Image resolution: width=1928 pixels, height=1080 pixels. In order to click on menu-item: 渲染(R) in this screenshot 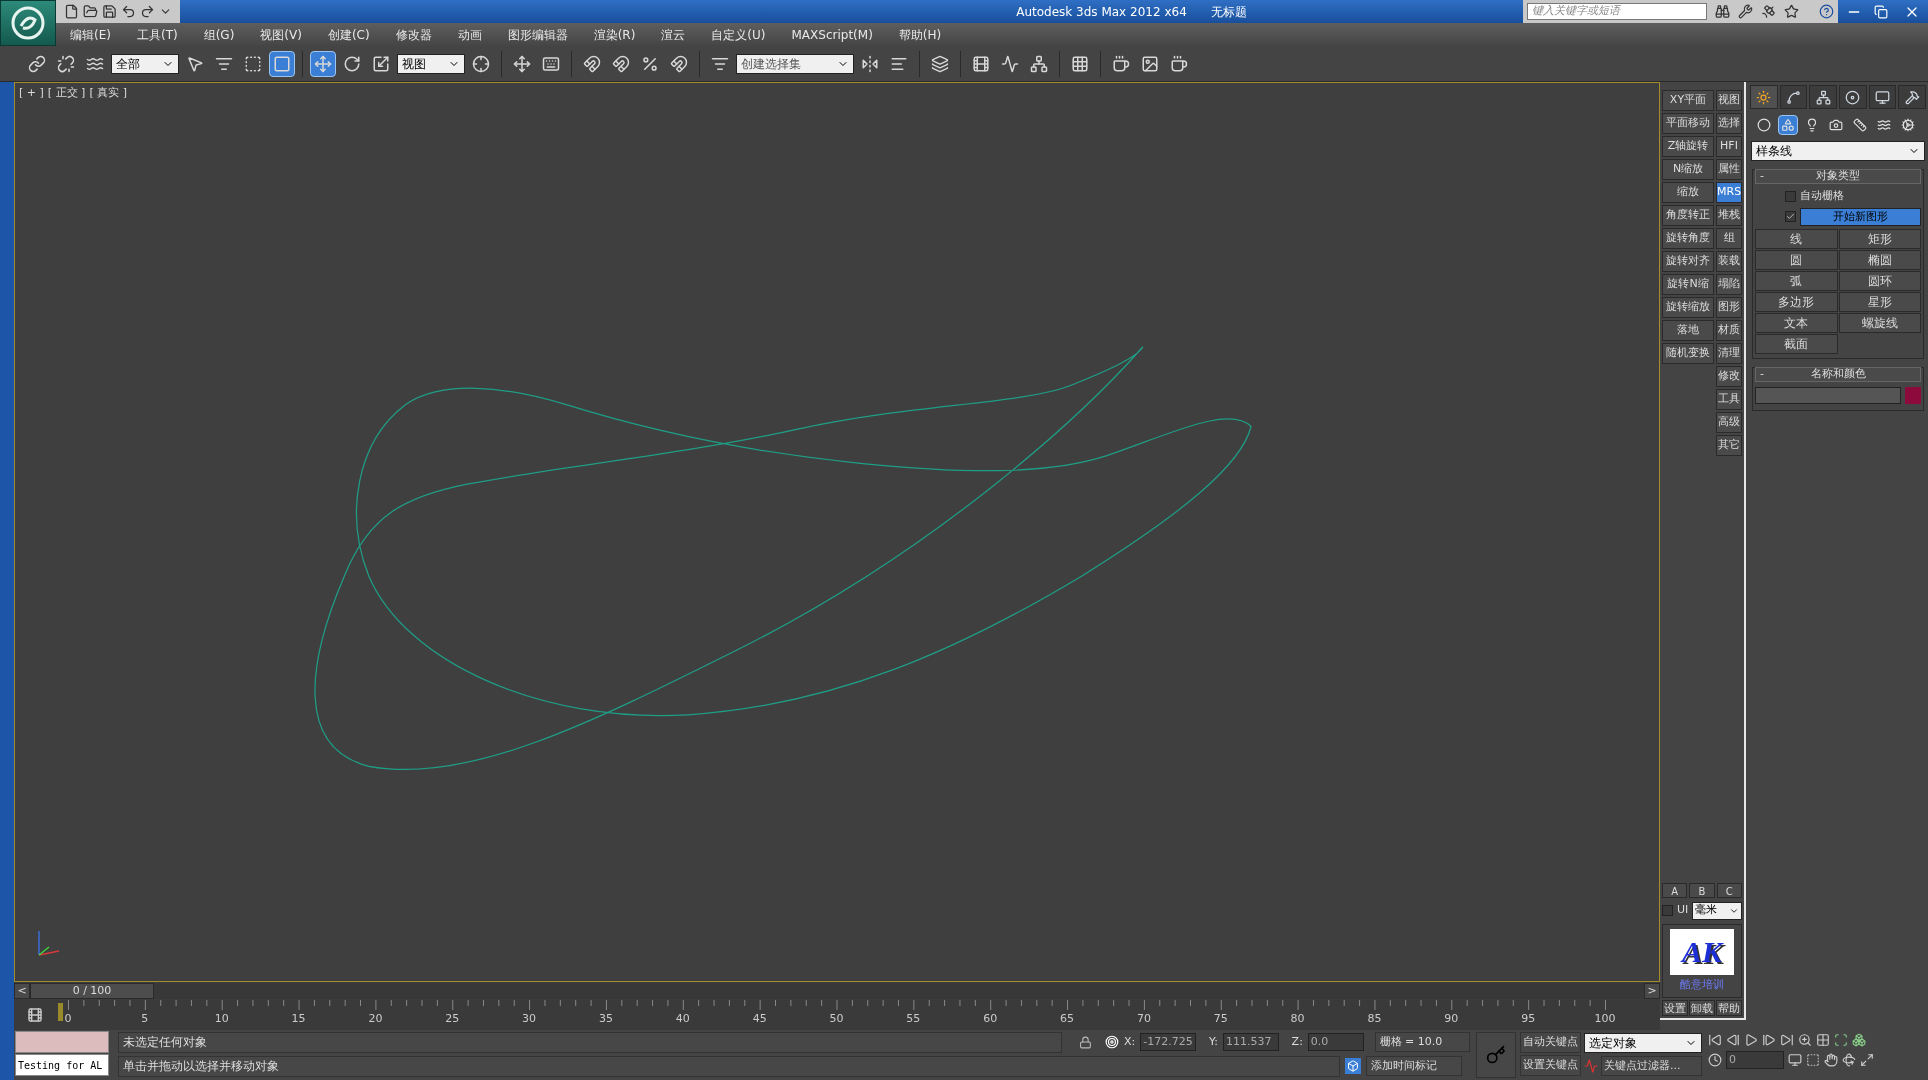, I will do `click(614, 34)`.